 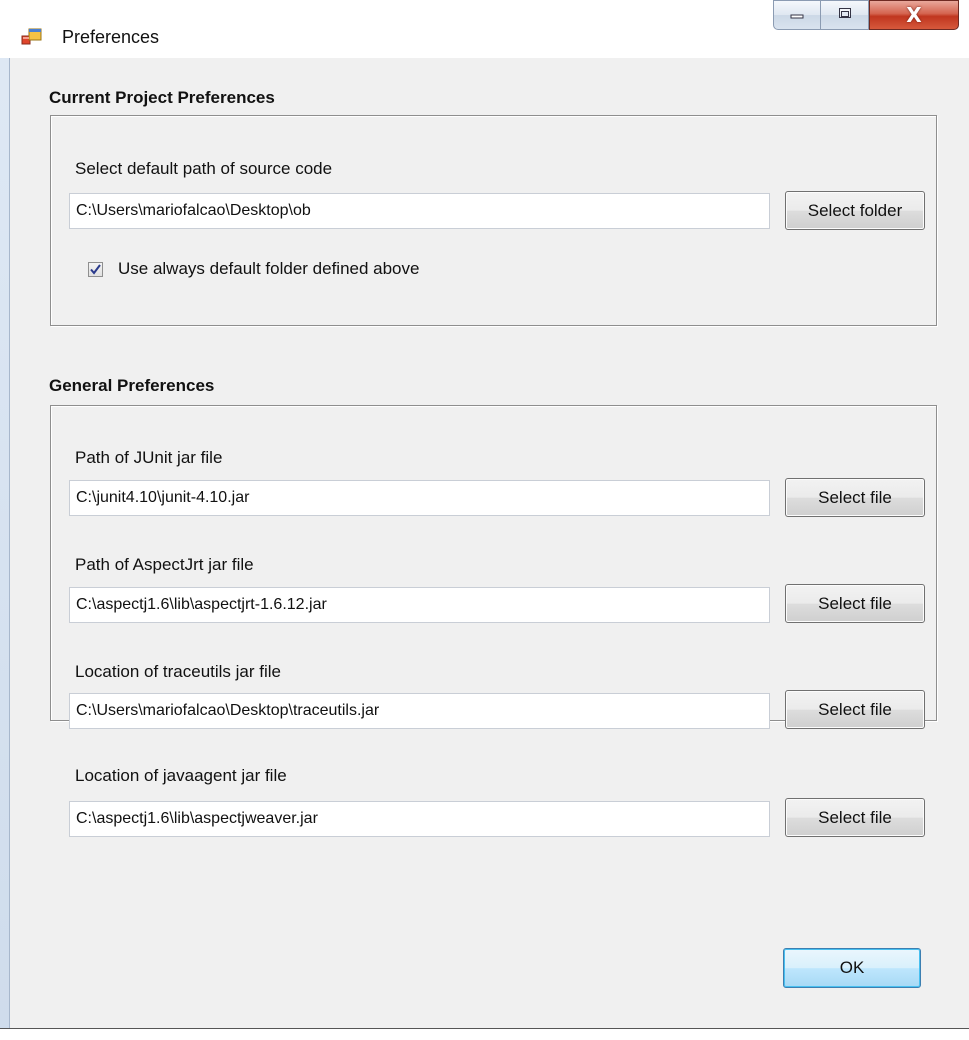 What do you see at coordinates (419, 819) in the screenshot?
I see `javaagent-path-input` at bounding box center [419, 819].